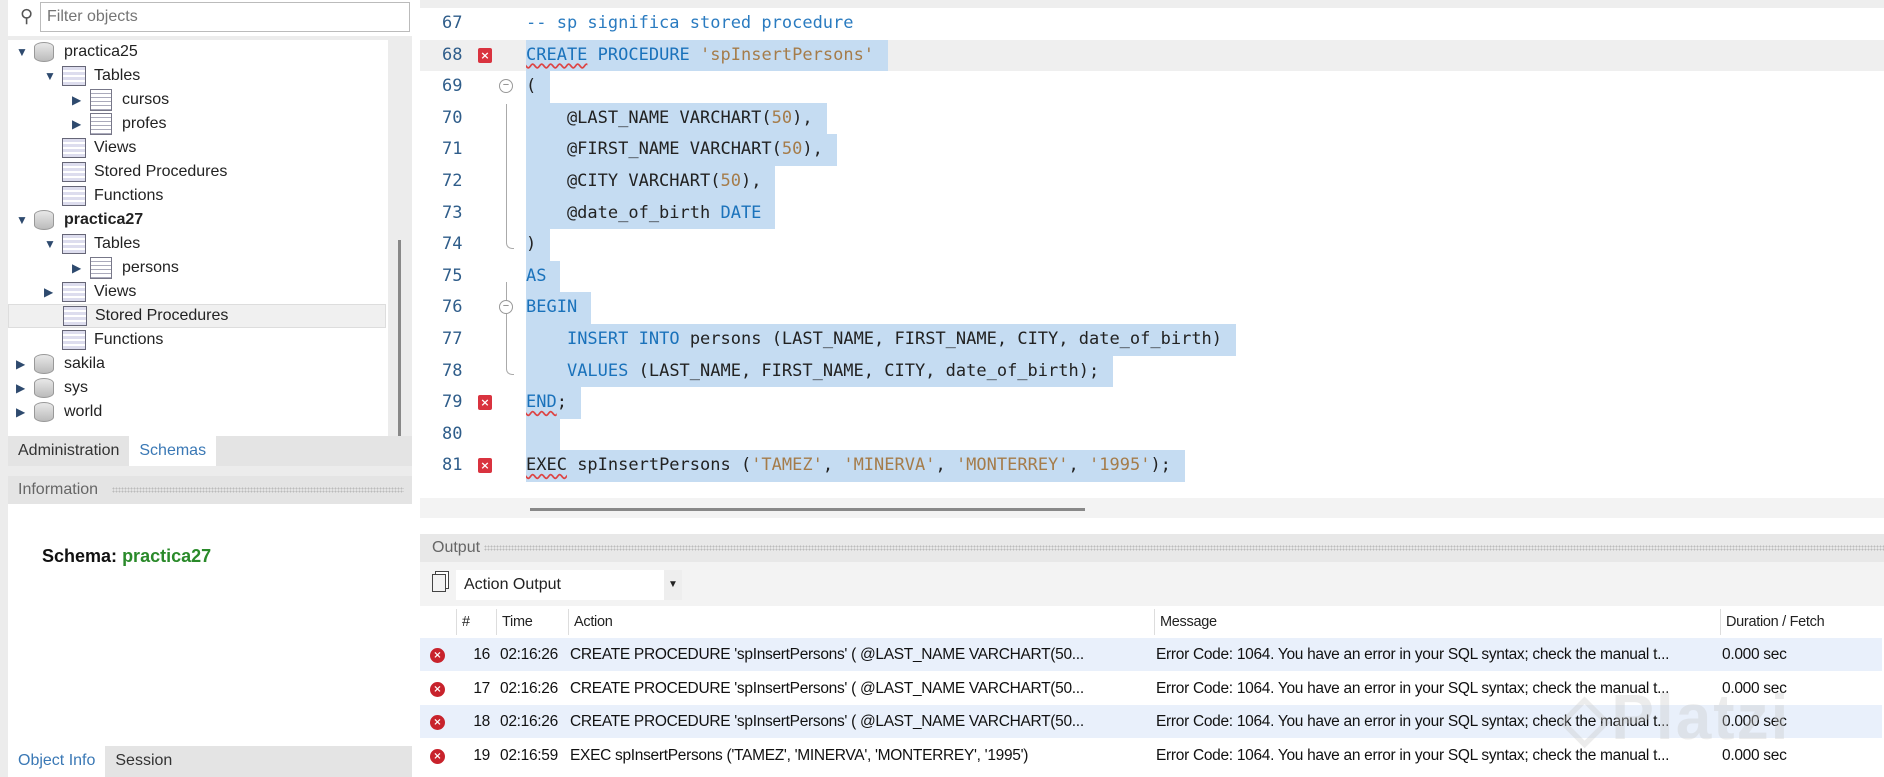 Image resolution: width=1884 pixels, height=777 pixels. What do you see at coordinates (439, 583) in the screenshot?
I see `copy-icon` at bounding box center [439, 583].